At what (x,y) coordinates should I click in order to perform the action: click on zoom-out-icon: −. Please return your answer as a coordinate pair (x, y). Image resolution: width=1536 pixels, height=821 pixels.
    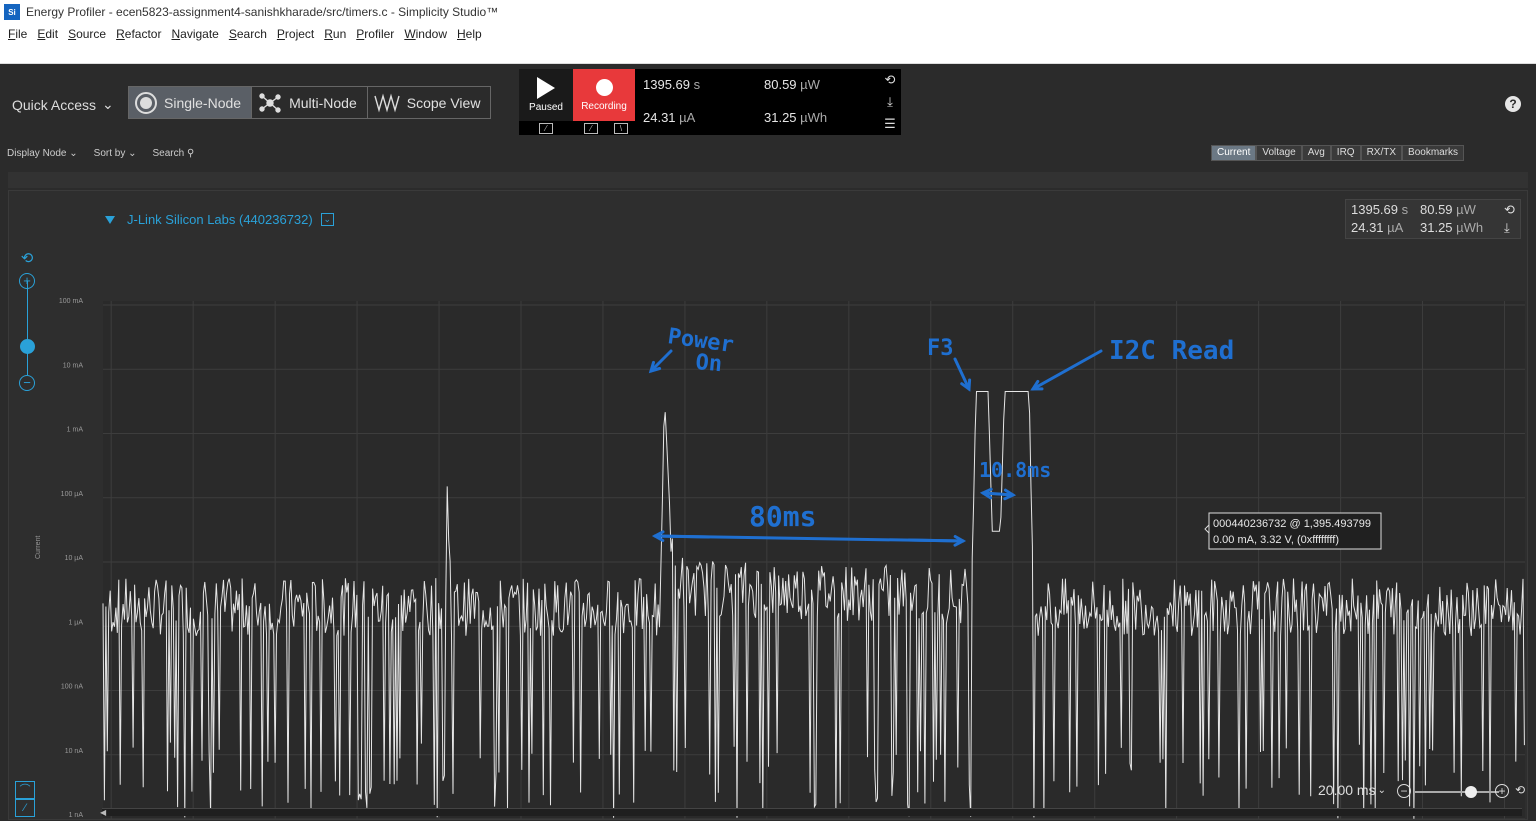
    Looking at the image, I should click on (27, 383).